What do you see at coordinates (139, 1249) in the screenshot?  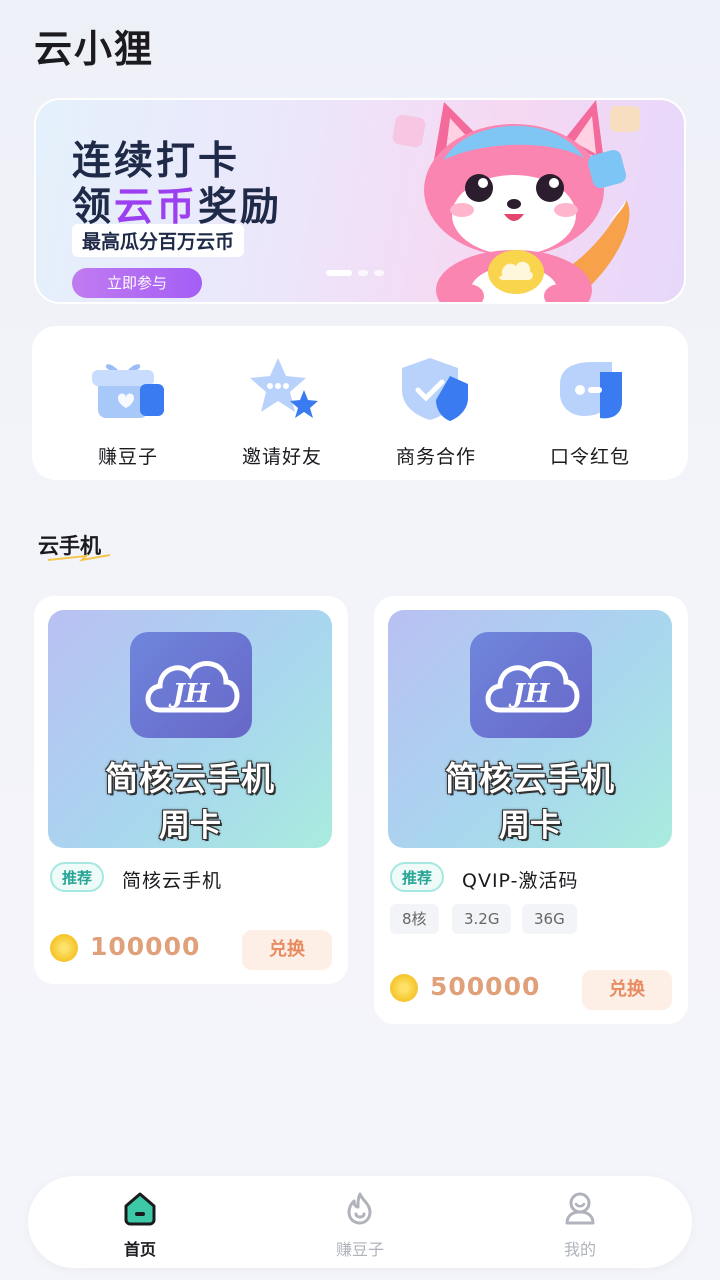 I see `nav-label: 首页` at bounding box center [139, 1249].